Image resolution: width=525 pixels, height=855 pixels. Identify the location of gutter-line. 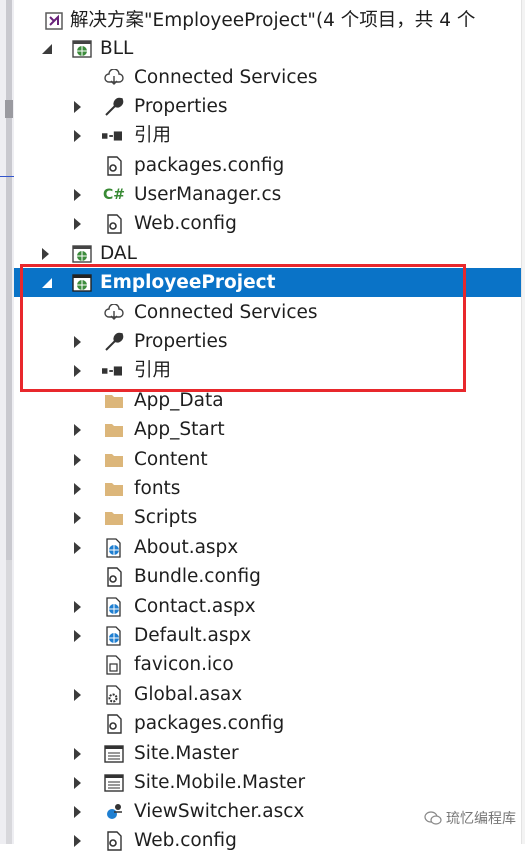
(7, 176).